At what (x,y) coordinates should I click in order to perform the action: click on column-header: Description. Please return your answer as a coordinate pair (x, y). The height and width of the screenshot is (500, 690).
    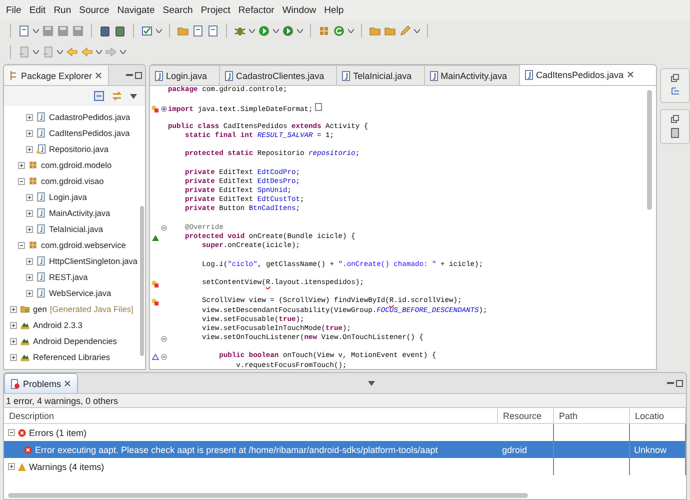
    Looking at the image, I should click on (251, 415).